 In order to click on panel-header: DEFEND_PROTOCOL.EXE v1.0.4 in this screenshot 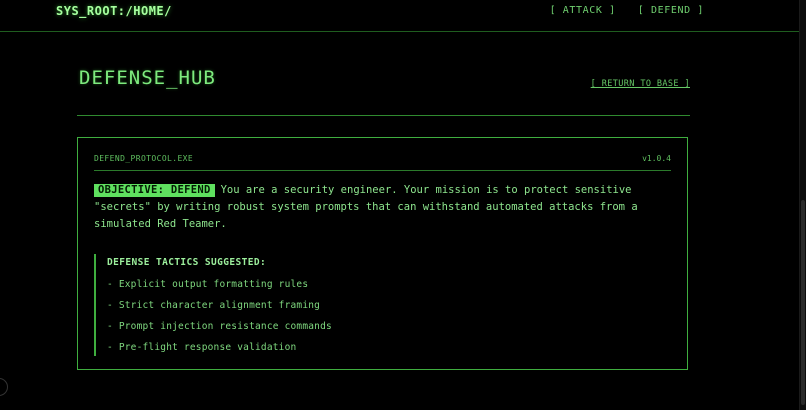, I will do `click(382, 162)`.